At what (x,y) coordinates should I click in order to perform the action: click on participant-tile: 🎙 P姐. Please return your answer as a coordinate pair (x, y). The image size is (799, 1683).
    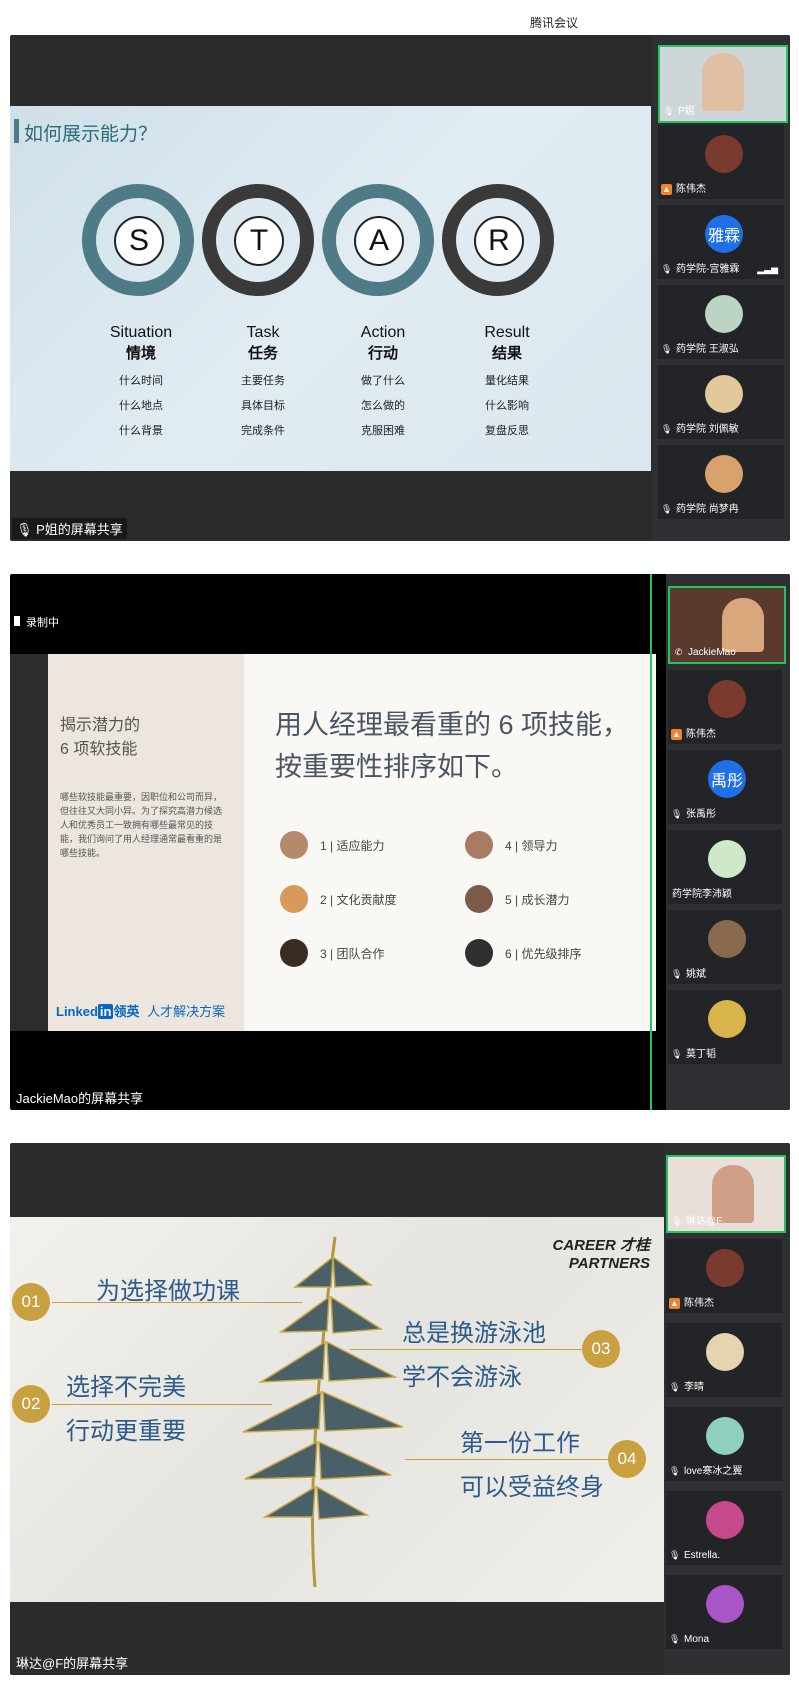
    Looking at the image, I should click on (723, 84).